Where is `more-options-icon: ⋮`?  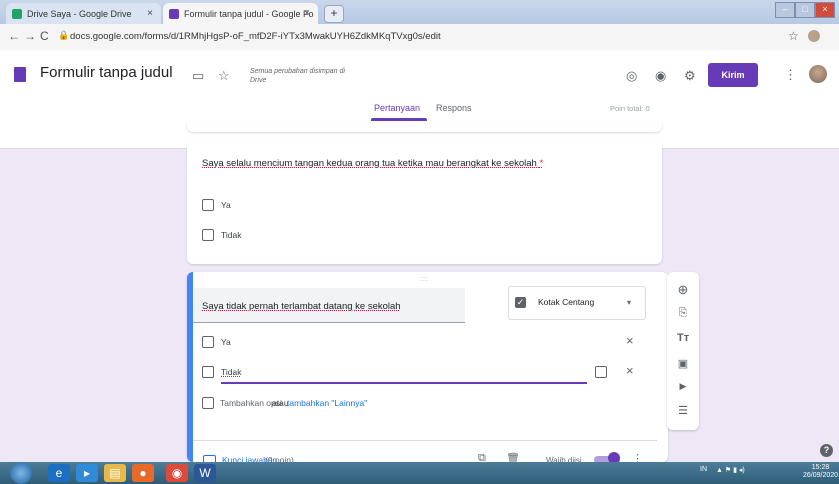 more-options-icon: ⋮ is located at coordinates (790, 75).